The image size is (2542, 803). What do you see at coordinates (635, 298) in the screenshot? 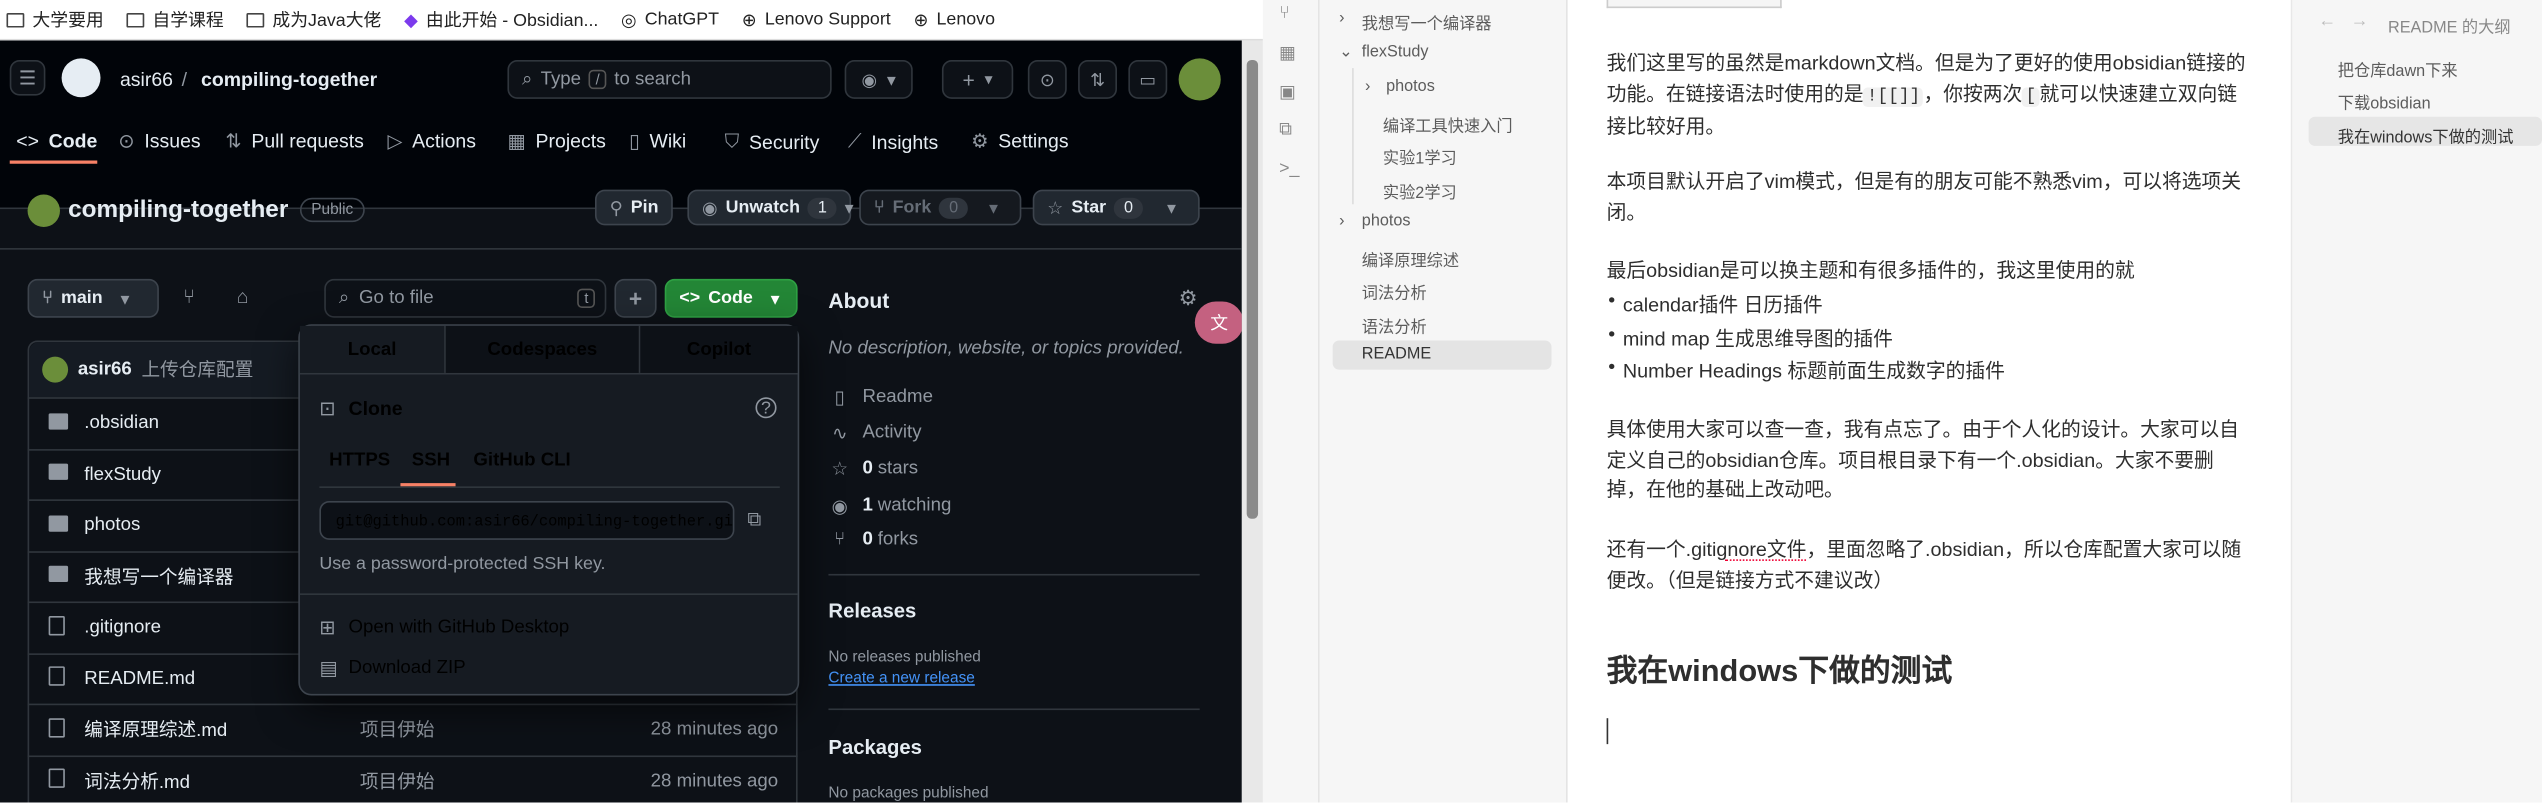
I see `add-file-button: +` at bounding box center [635, 298].